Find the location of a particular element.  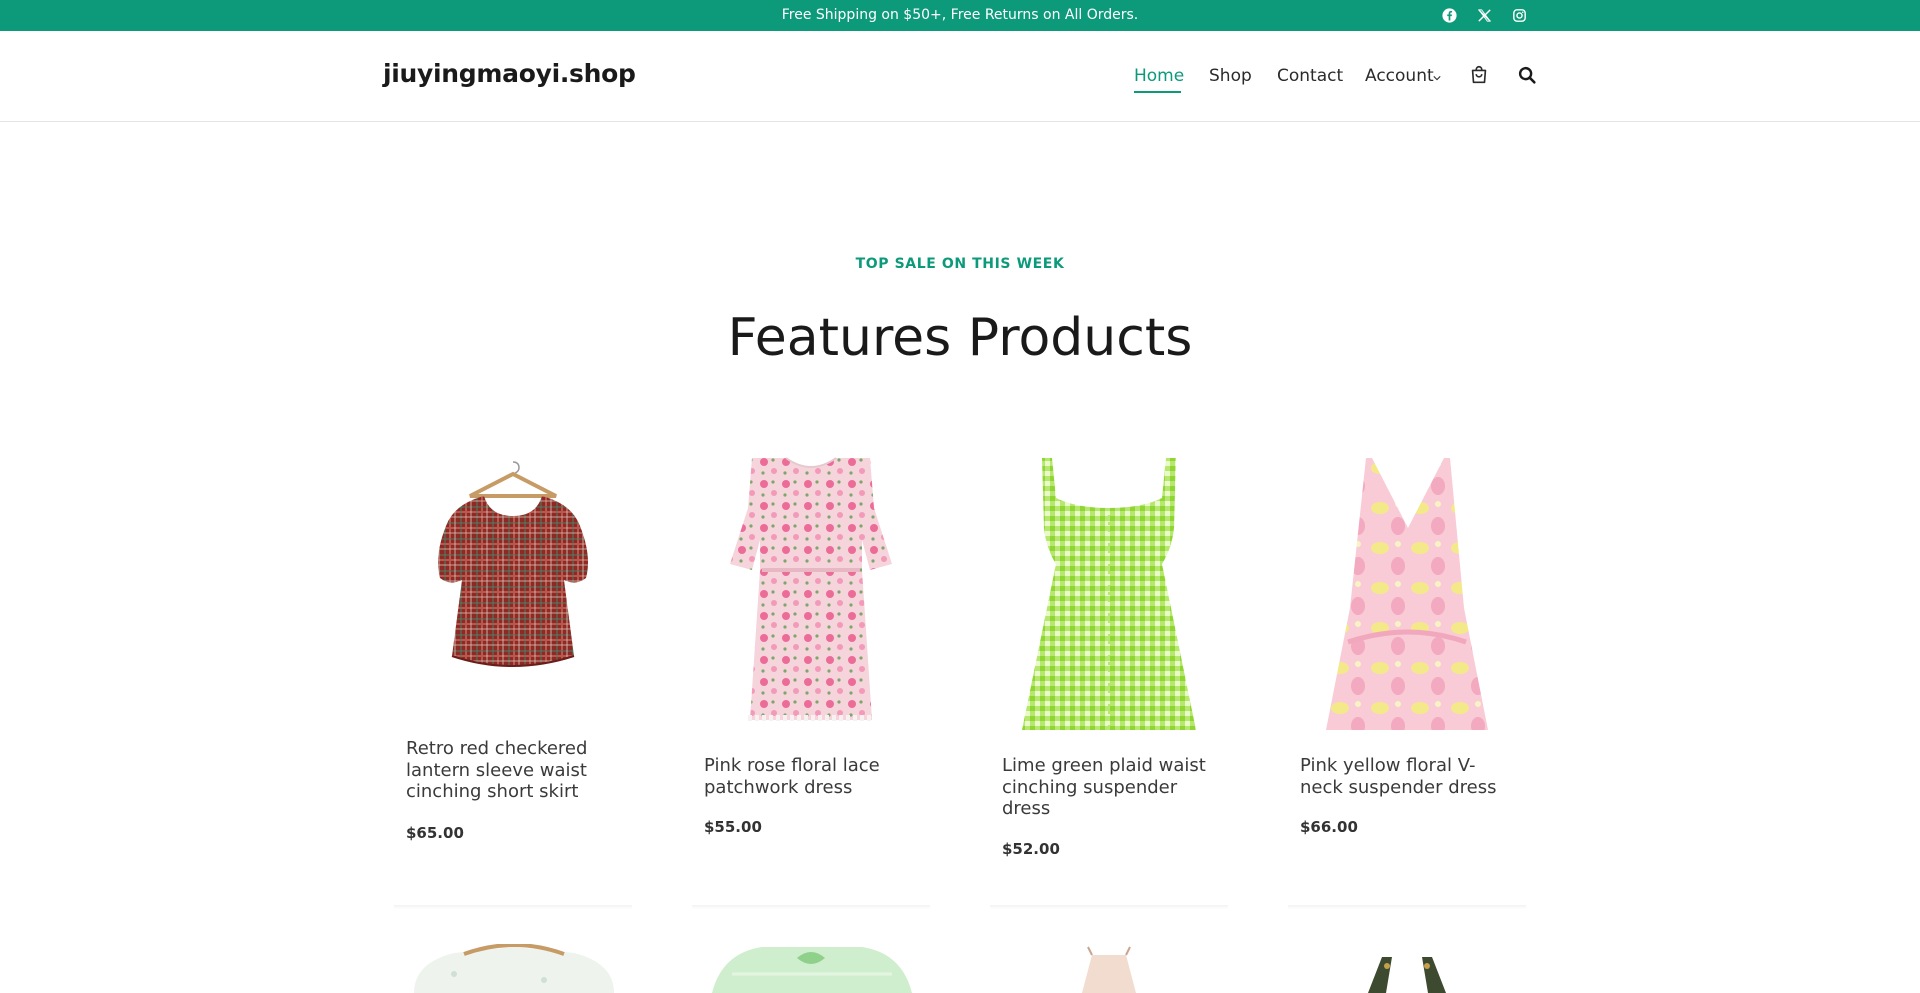

product-price: $52.00 is located at coordinates (1031, 849).